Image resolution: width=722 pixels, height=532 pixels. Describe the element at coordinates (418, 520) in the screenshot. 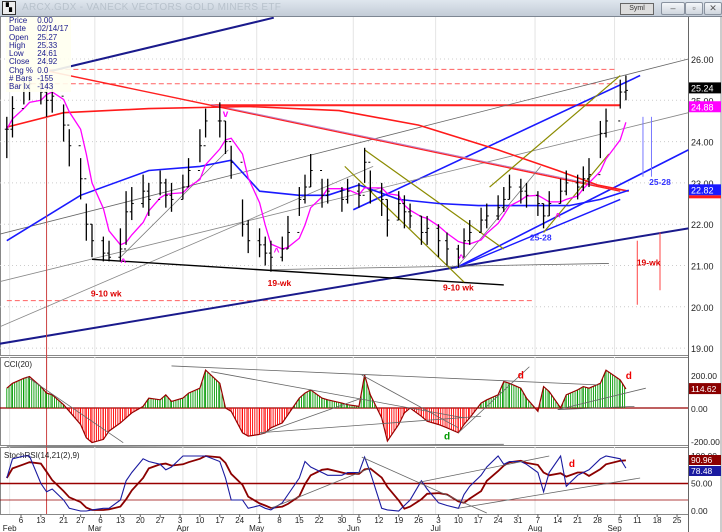

I see `x-day-label: 26` at that location.